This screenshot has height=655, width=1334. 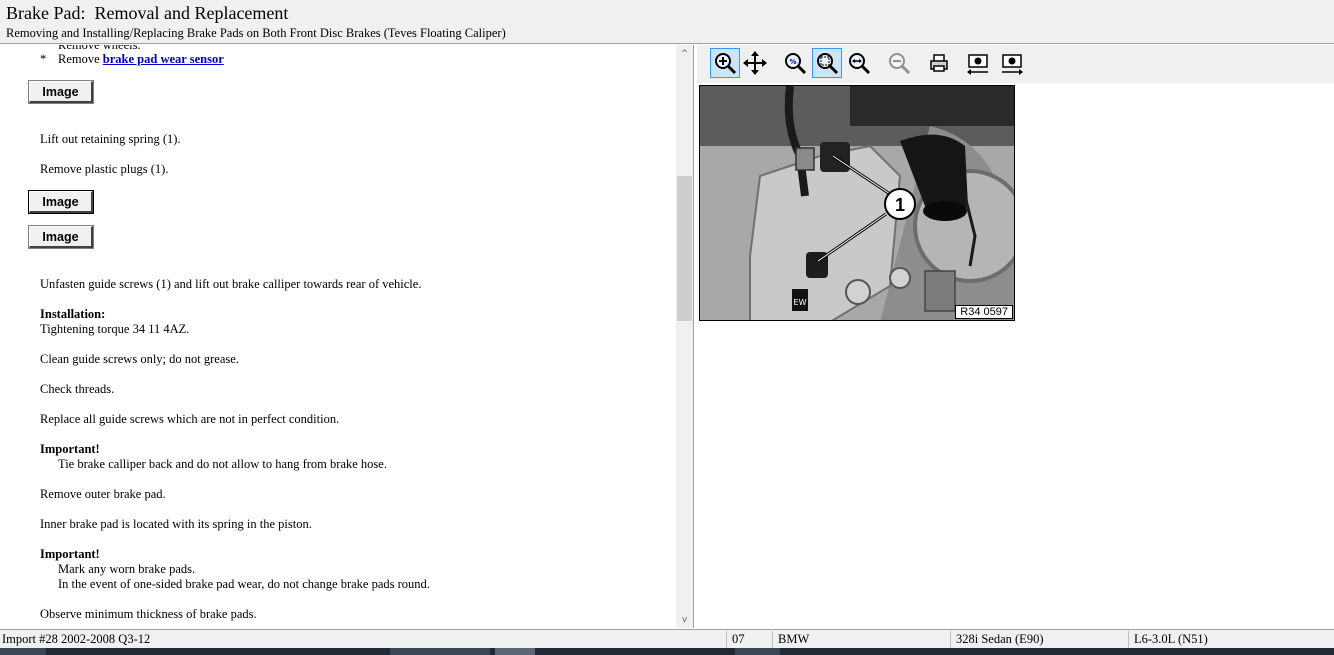 I want to click on brake-caliper-figure: EW 1 R34 0597, so click(x=857, y=203).